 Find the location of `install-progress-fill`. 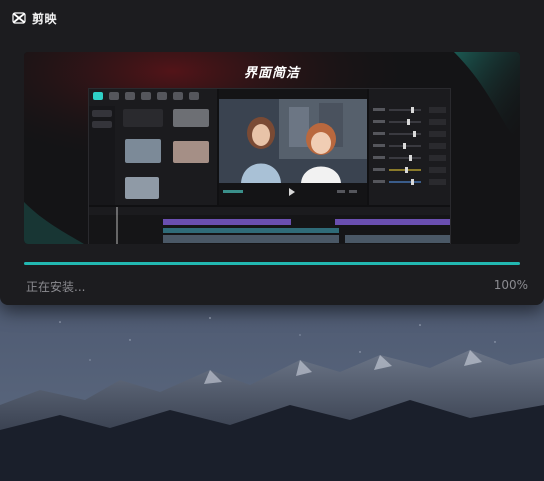

install-progress-fill is located at coordinates (272, 263).